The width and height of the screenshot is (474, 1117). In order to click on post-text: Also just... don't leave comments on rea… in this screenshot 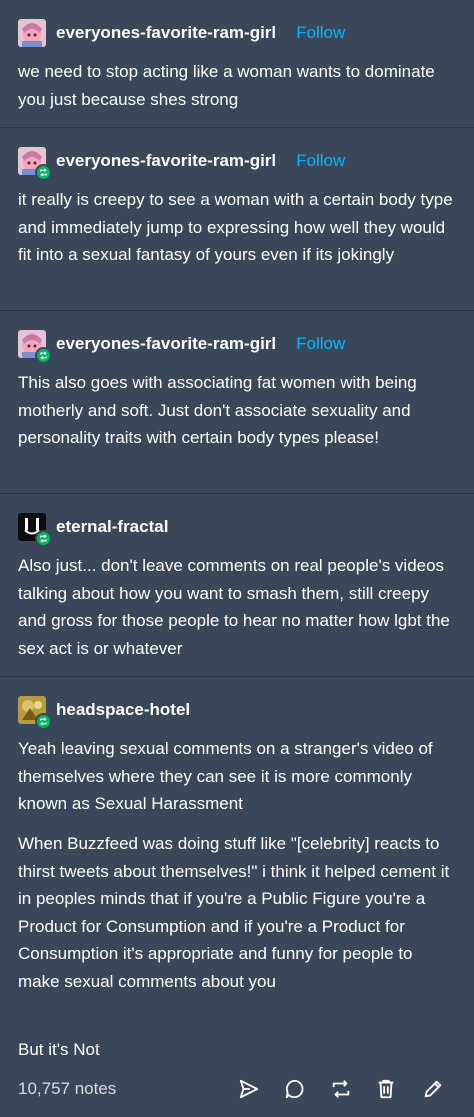, I will do `click(234, 607)`.